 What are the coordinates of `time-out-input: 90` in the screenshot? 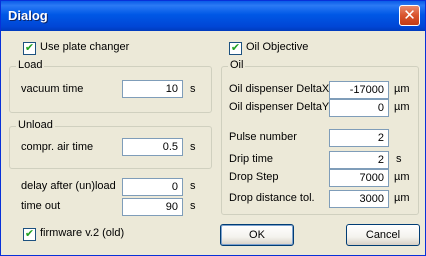 It's located at (152, 207).